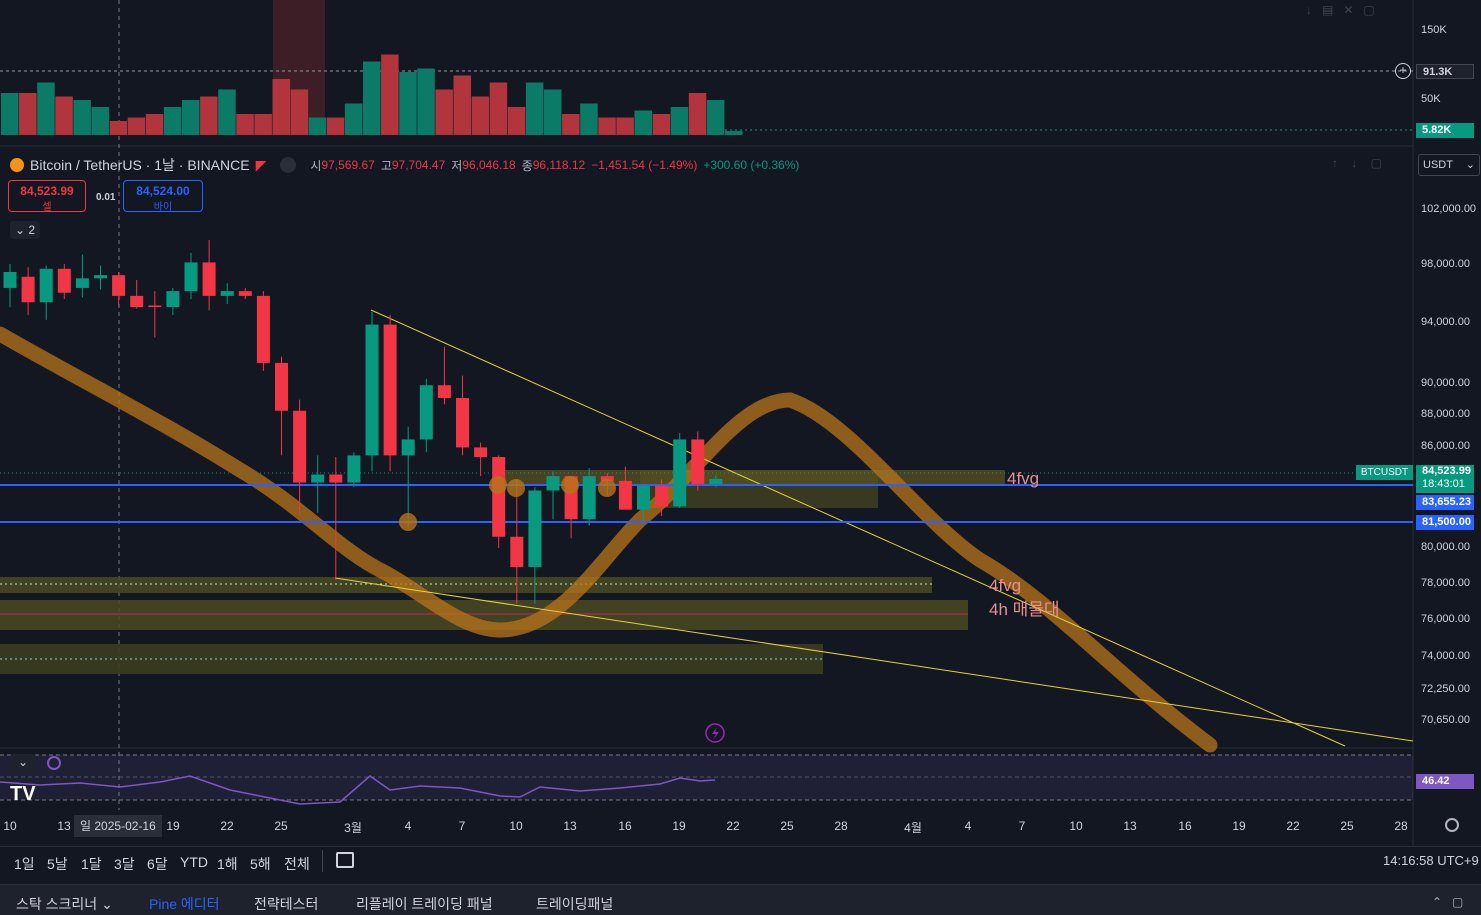 This screenshot has width=1481, height=915. I want to click on low-label: 저, so click(457, 165).